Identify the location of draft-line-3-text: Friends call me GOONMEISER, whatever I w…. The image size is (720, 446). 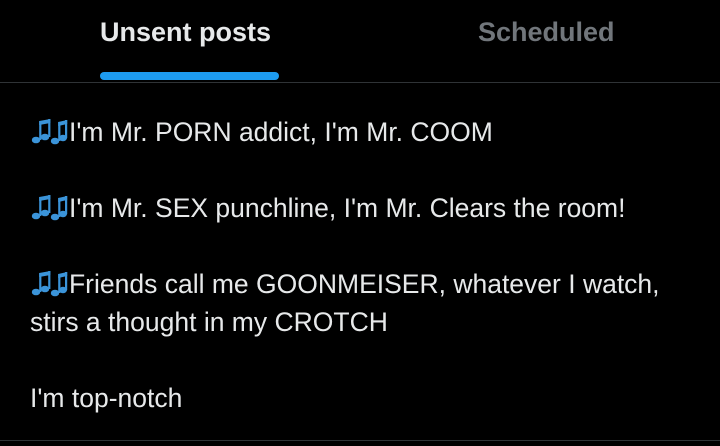
(345, 303).